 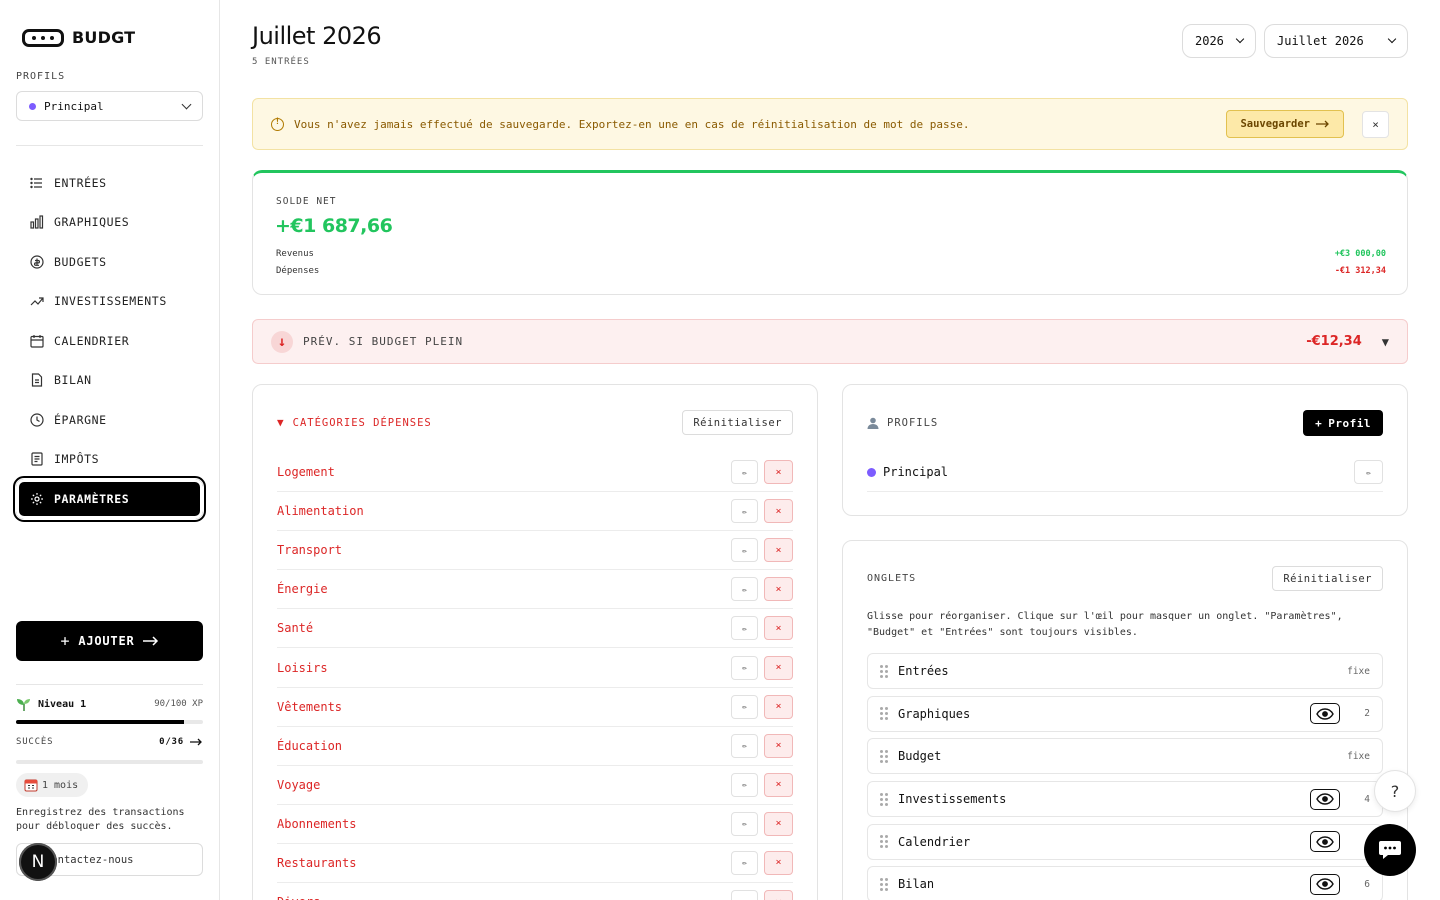 What do you see at coordinates (38, 862) in the screenshot?
I see `avatar: N` at bounding box center [38, 862].